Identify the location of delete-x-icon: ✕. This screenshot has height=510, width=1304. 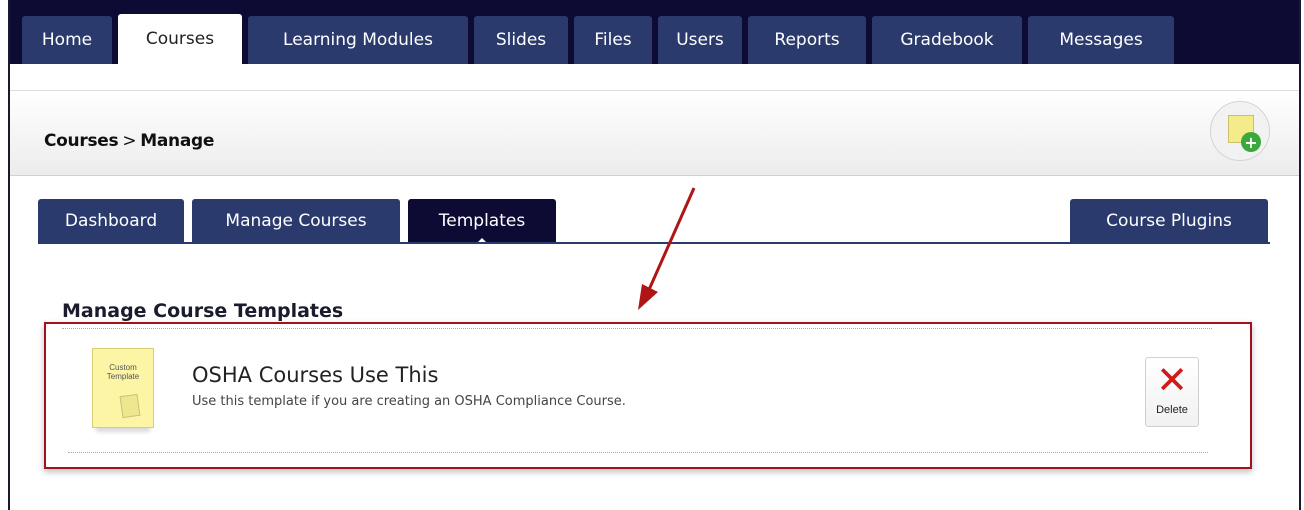
(1172, 380).